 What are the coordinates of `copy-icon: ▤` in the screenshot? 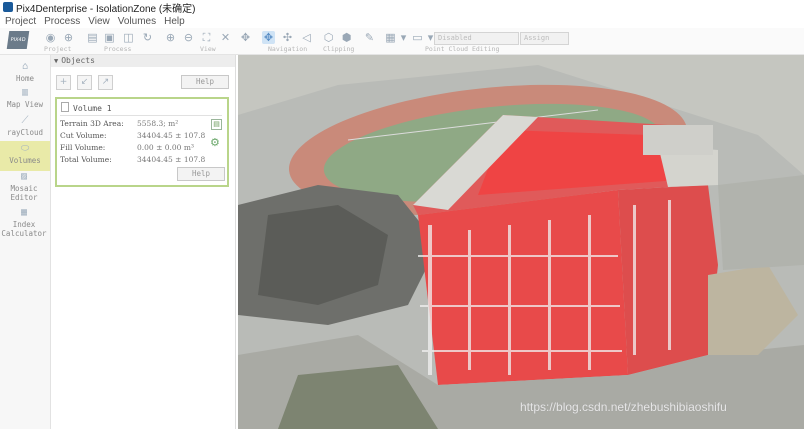 It's located at (216, 124).